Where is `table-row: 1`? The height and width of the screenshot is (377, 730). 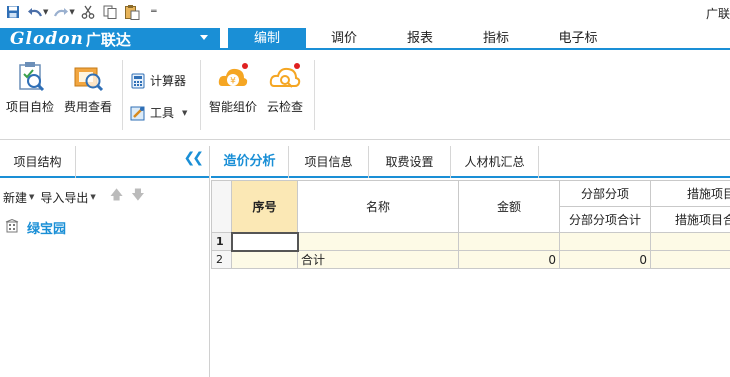
table-row: 1 is located at coordinates (470, 241).